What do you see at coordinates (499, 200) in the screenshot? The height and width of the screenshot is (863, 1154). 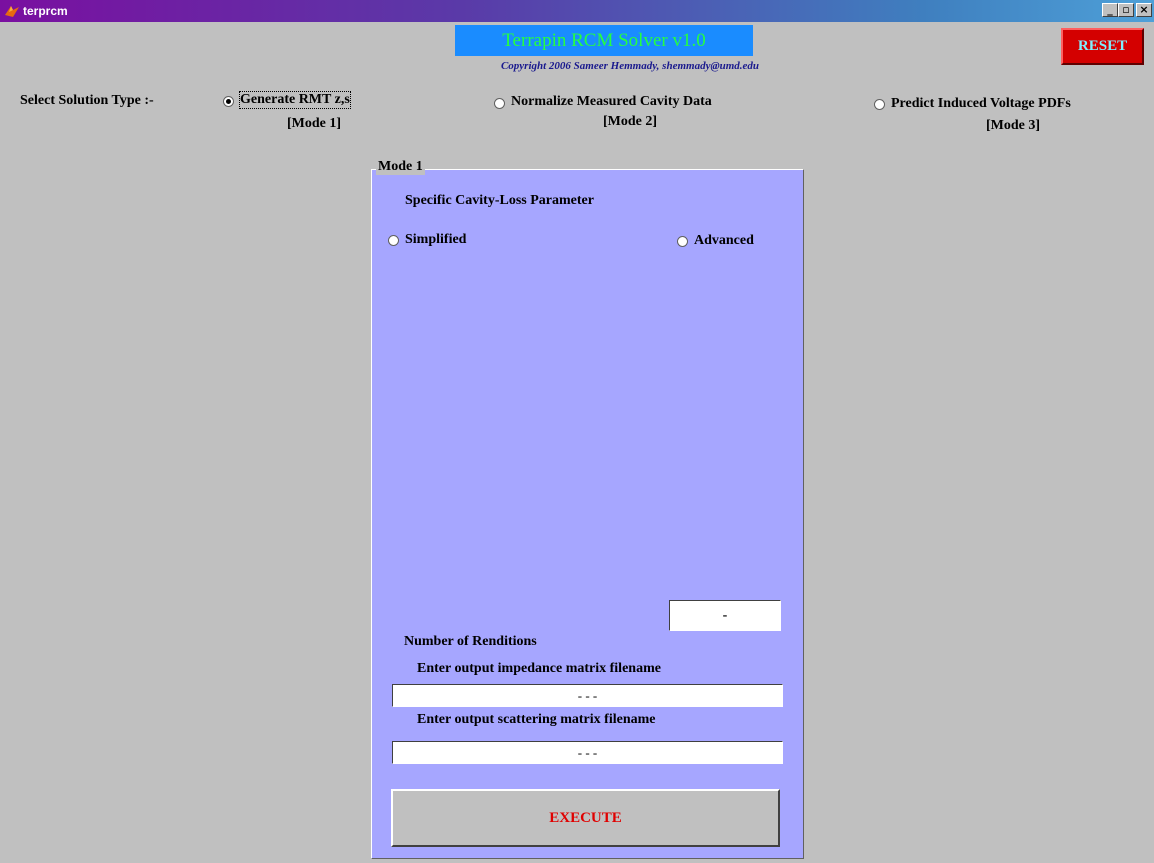 I see `loss-parameter-label: Specific Cavity-Loss Parameter` at bounding box center [499, 200].